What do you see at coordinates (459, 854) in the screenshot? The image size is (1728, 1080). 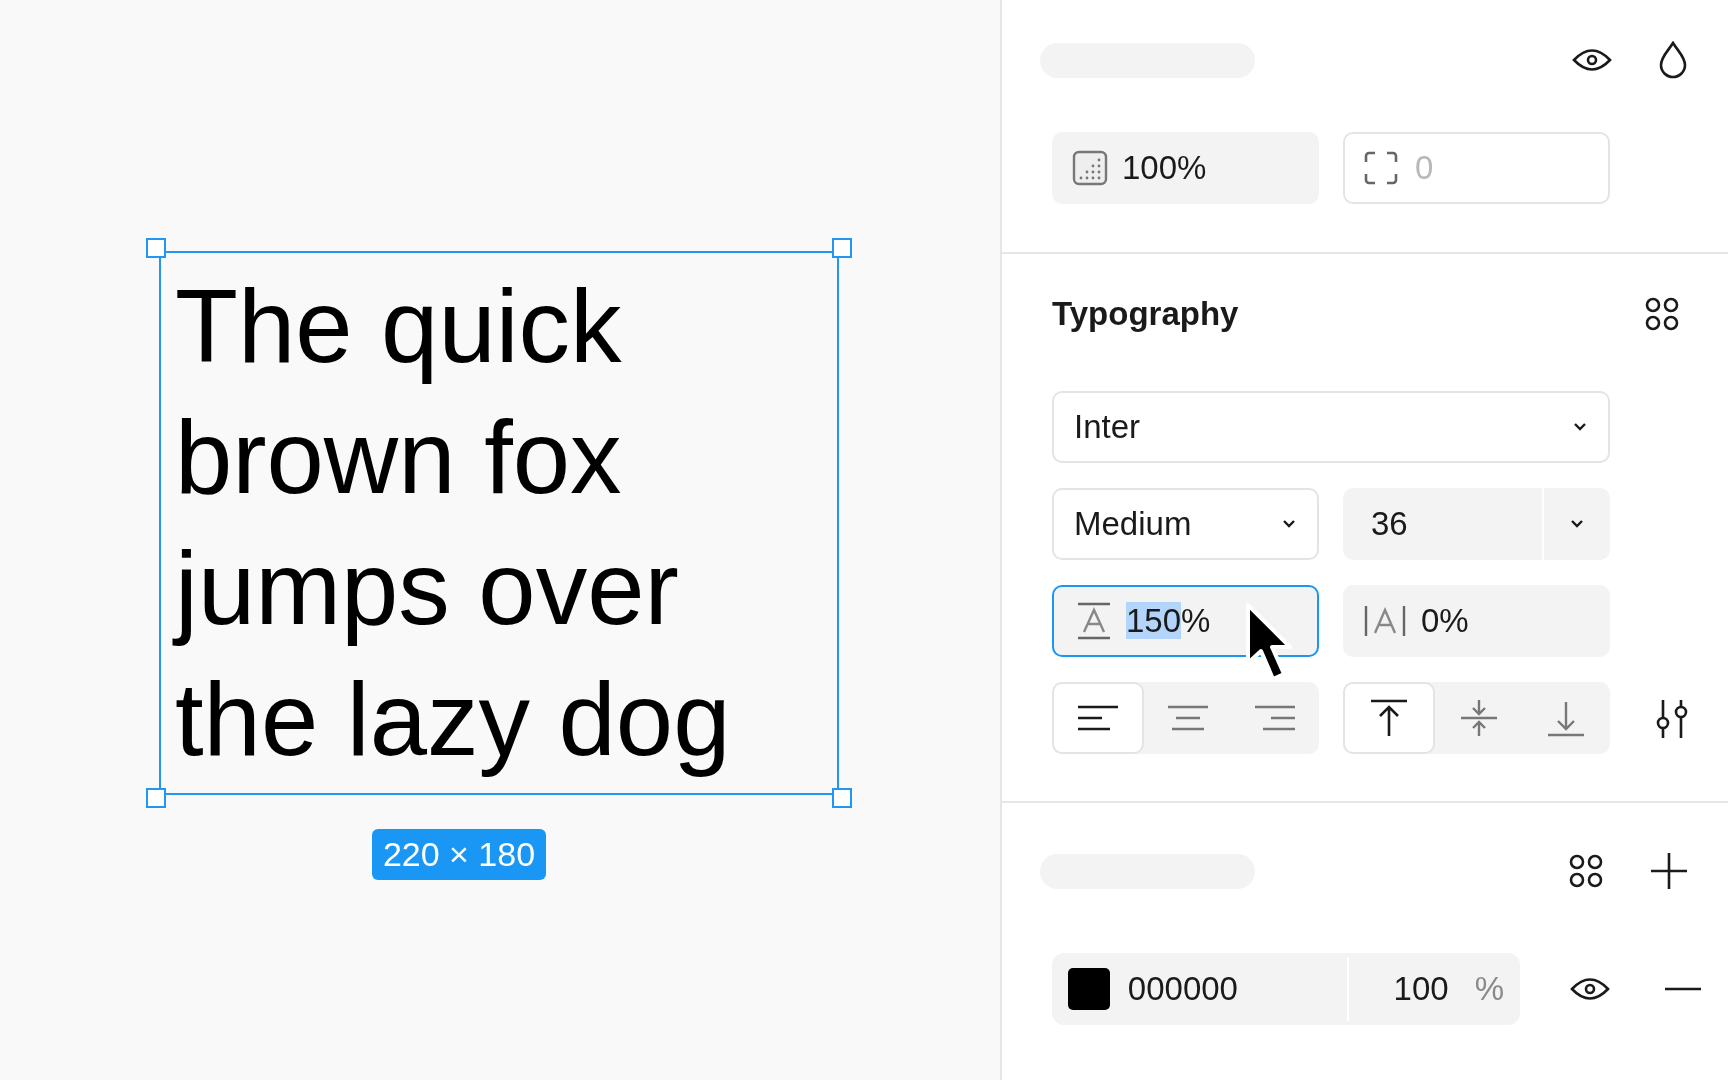 I see `size-label: 220 × 180` at bounding box center [459, 854].